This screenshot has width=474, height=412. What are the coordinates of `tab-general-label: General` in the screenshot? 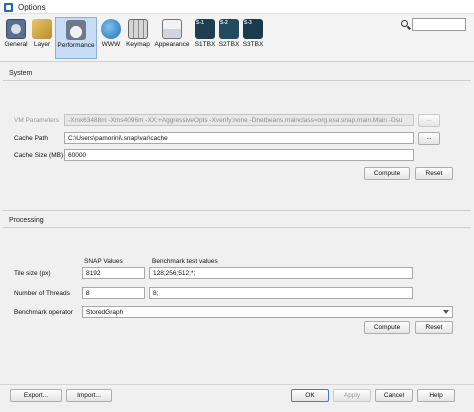 It's located at (16, 44).